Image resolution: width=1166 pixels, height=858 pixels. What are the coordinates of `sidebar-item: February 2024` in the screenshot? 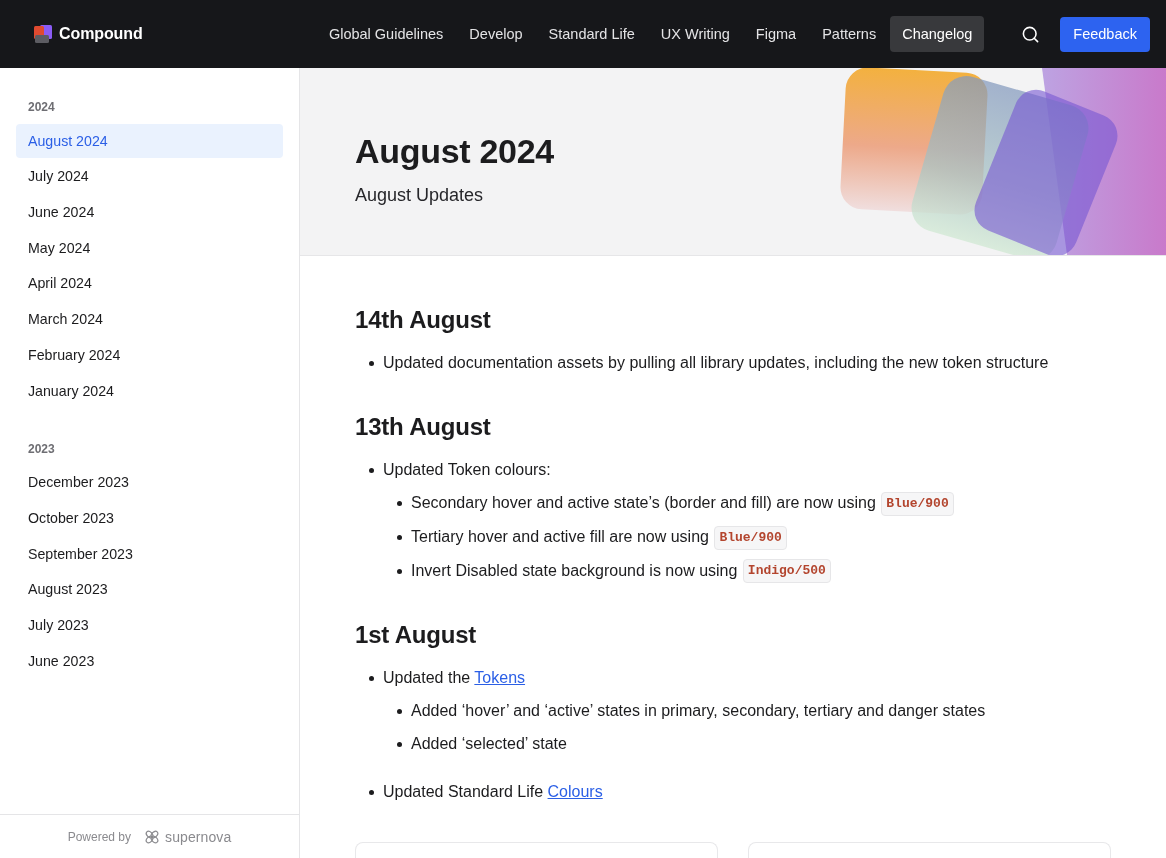 It's located at (149, 354).